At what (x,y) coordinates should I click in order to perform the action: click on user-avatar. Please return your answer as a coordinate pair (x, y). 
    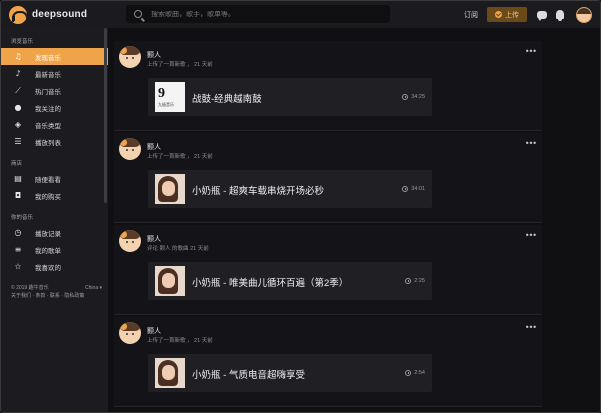
    Looking at the image, I should click on (584, 14).